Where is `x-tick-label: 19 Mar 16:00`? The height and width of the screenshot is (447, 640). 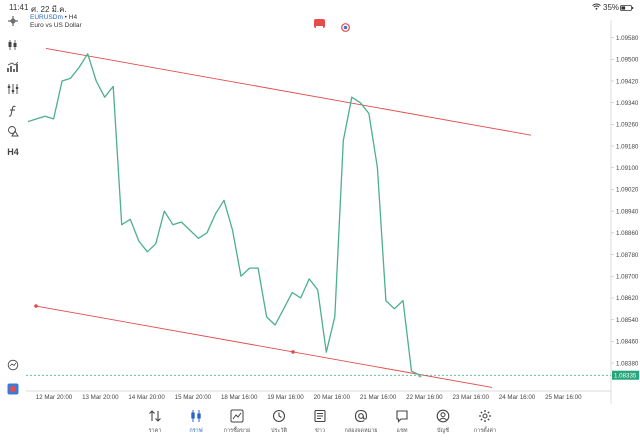 x-tick-label: 19 Mar 16:00 is located at coordinates (285, 397).